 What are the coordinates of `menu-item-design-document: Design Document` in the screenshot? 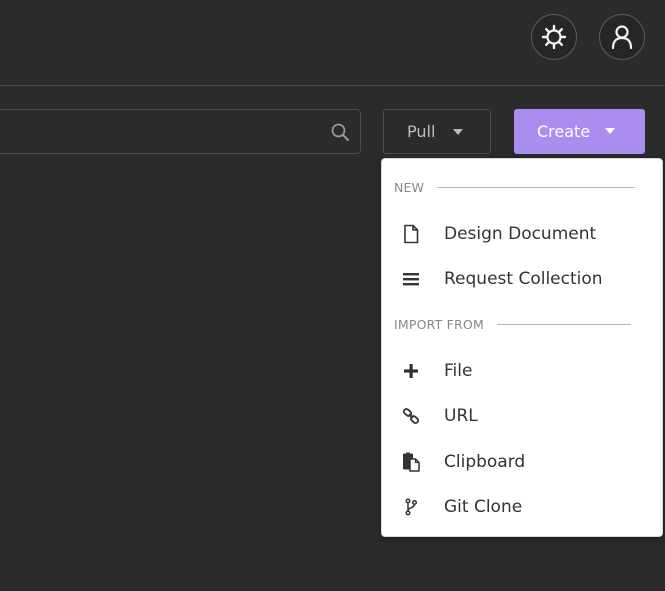 It's located at (522, 234).